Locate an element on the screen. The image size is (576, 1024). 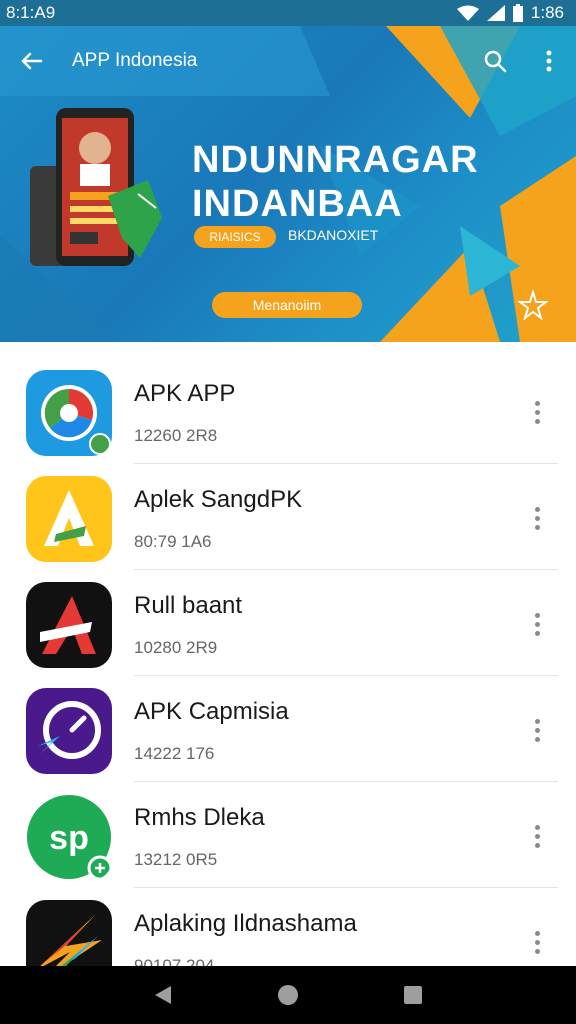
colorful-circle-icon is located at coordinates (69, 413).